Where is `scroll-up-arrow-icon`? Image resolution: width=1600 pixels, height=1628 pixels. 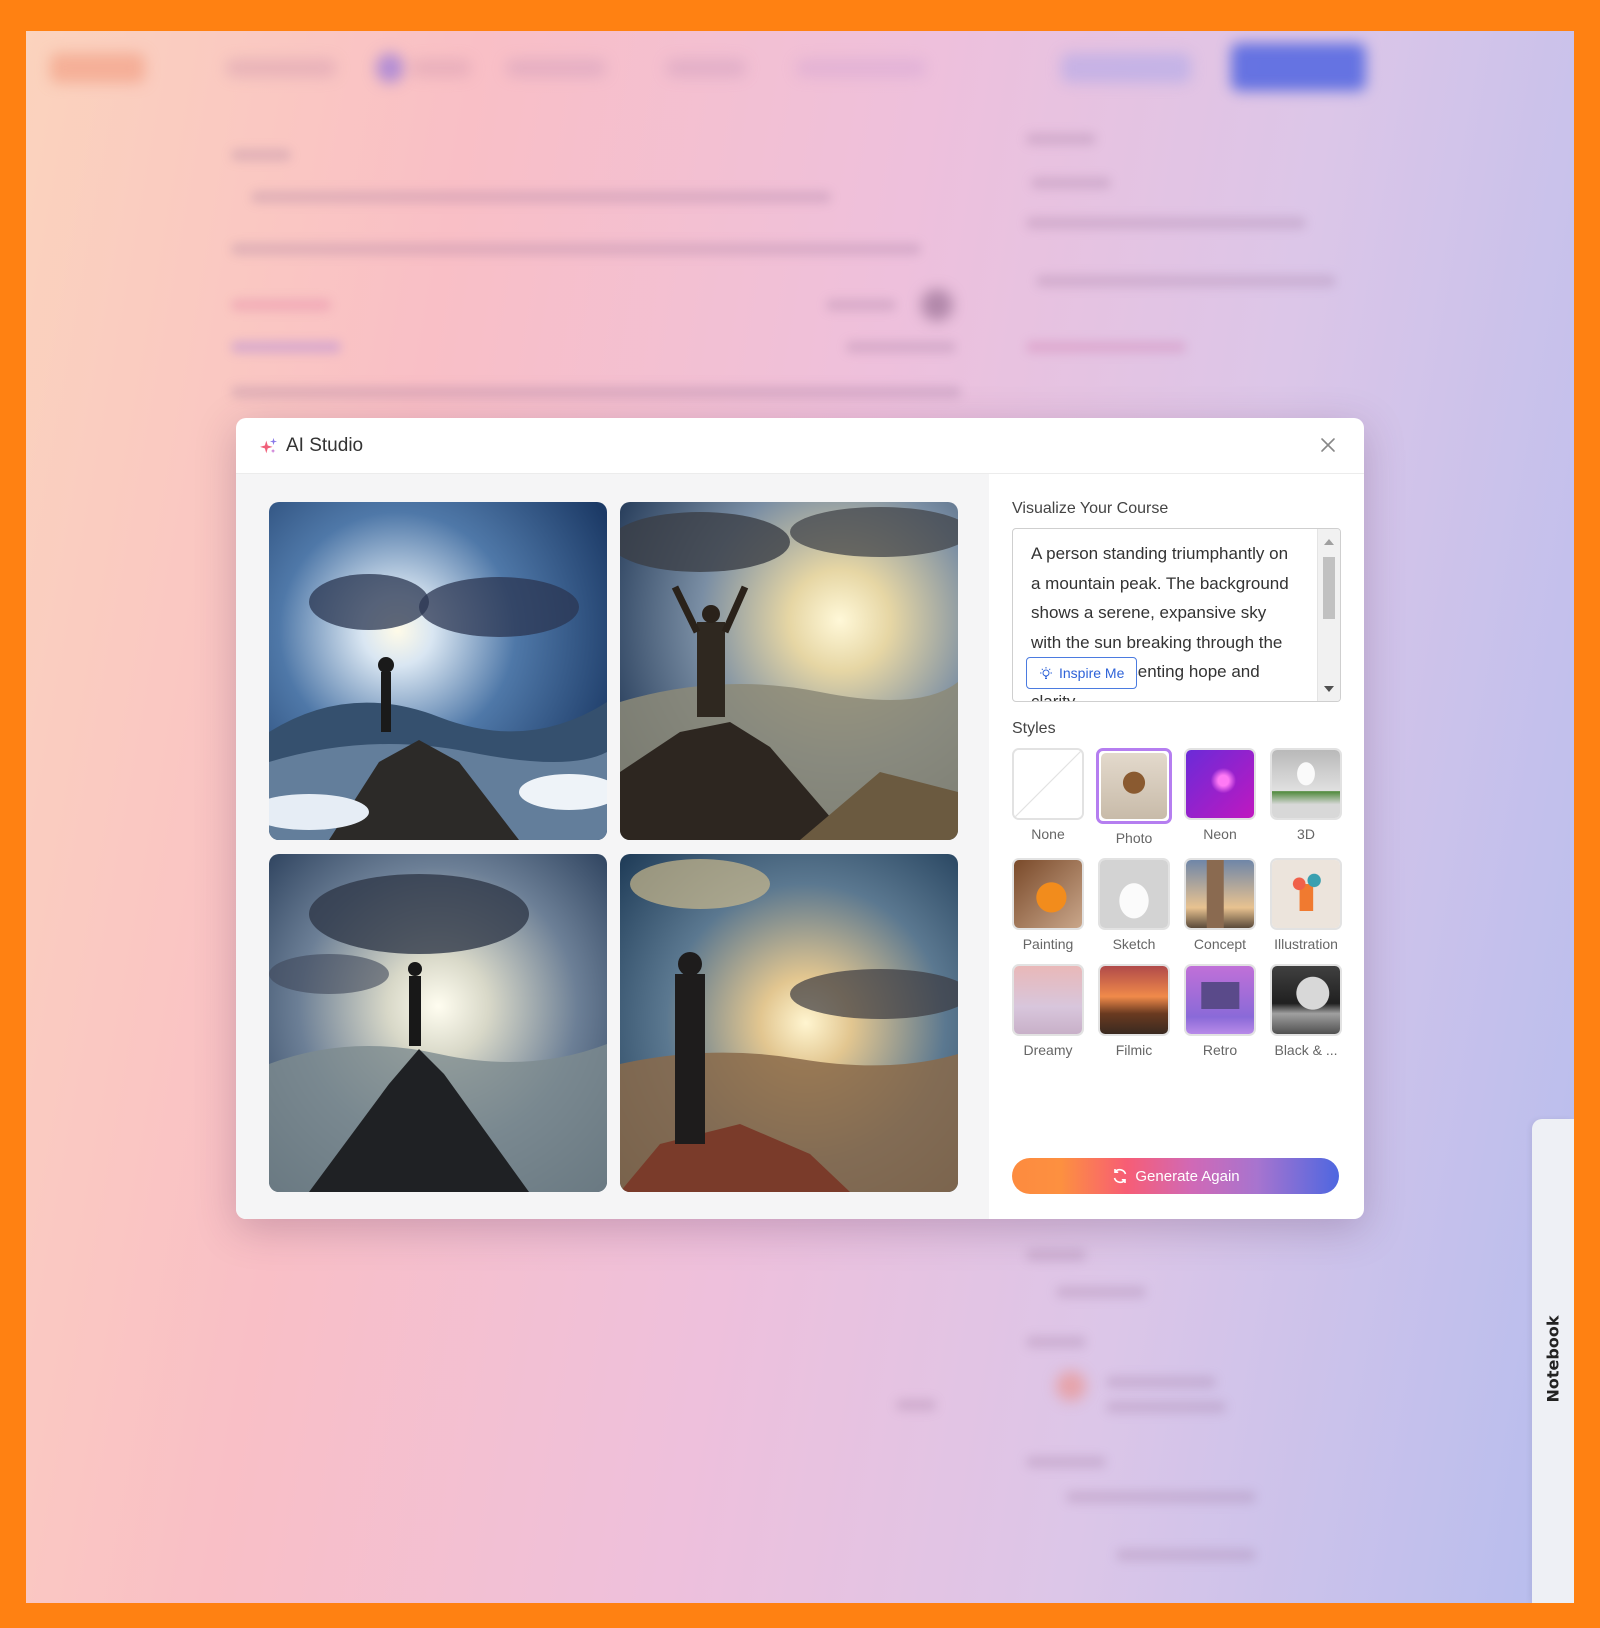
scroll-up-arrow-icon is located at coordinates (1329, 542).